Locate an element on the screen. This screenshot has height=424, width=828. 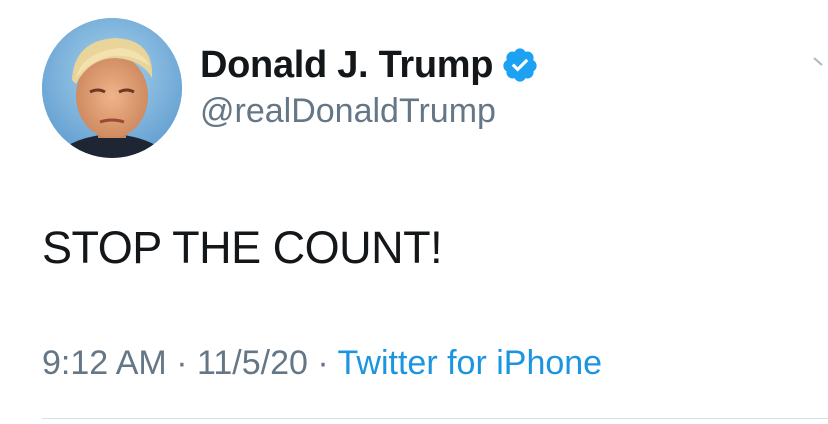
tweet-text: STOP THE COUNT! is located at coordinates (242, 247).